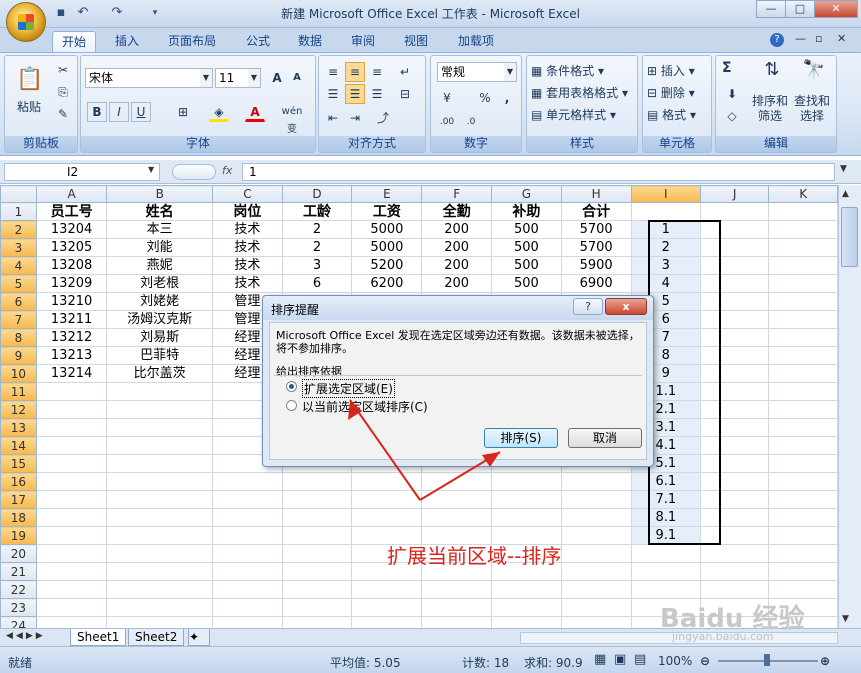 The image size is (861, 673). What do you see at coordinates (63, 70) in the screenshot?
I see `cut-icon: ✂` at bounding box center [63, 70].